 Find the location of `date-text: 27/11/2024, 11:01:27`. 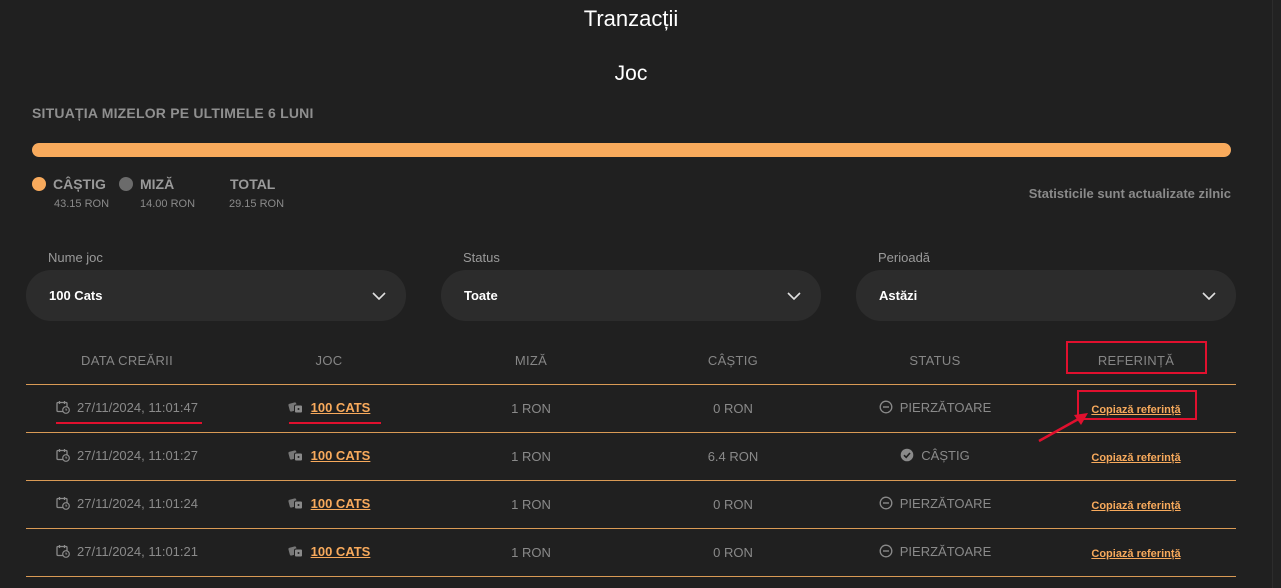

date-text: 27/11/2024, 11:01:27 is located at coordinates (137, 455).